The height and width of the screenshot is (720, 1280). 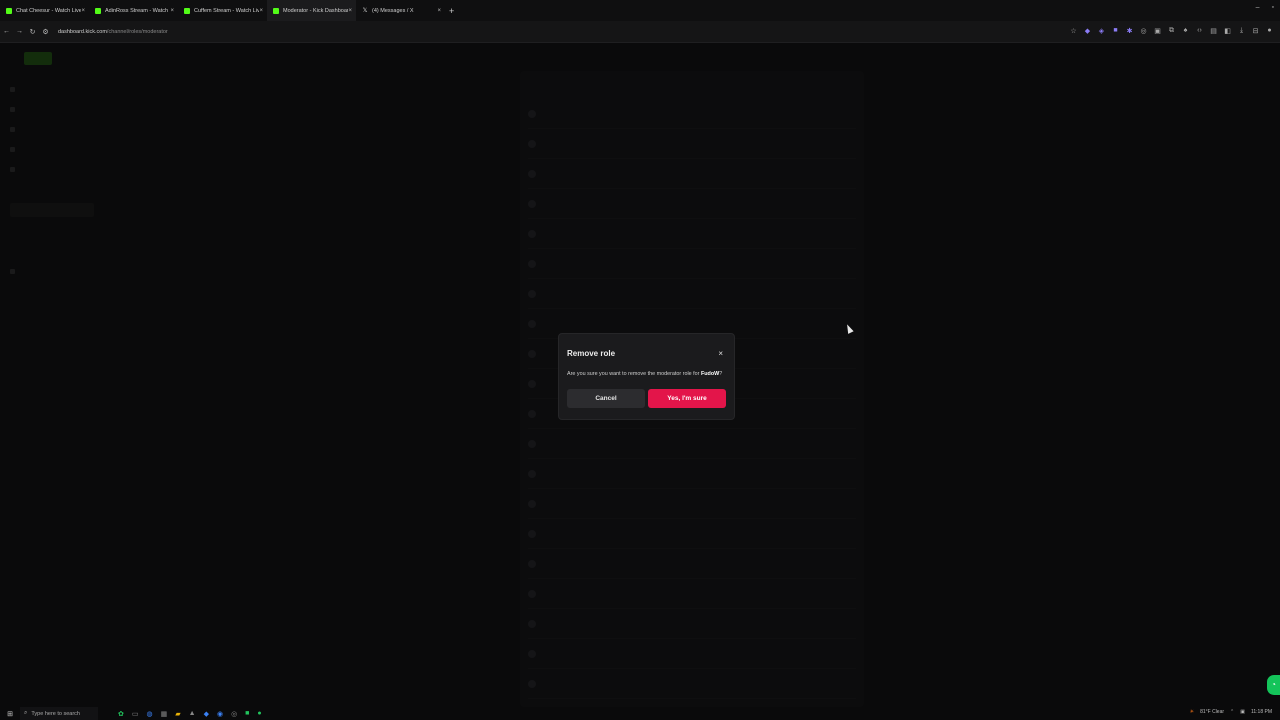 What do you see at coordinates (259, 714) in the screenshot?
I see `spotify-icon: ●` at bounding box center [259, 714].